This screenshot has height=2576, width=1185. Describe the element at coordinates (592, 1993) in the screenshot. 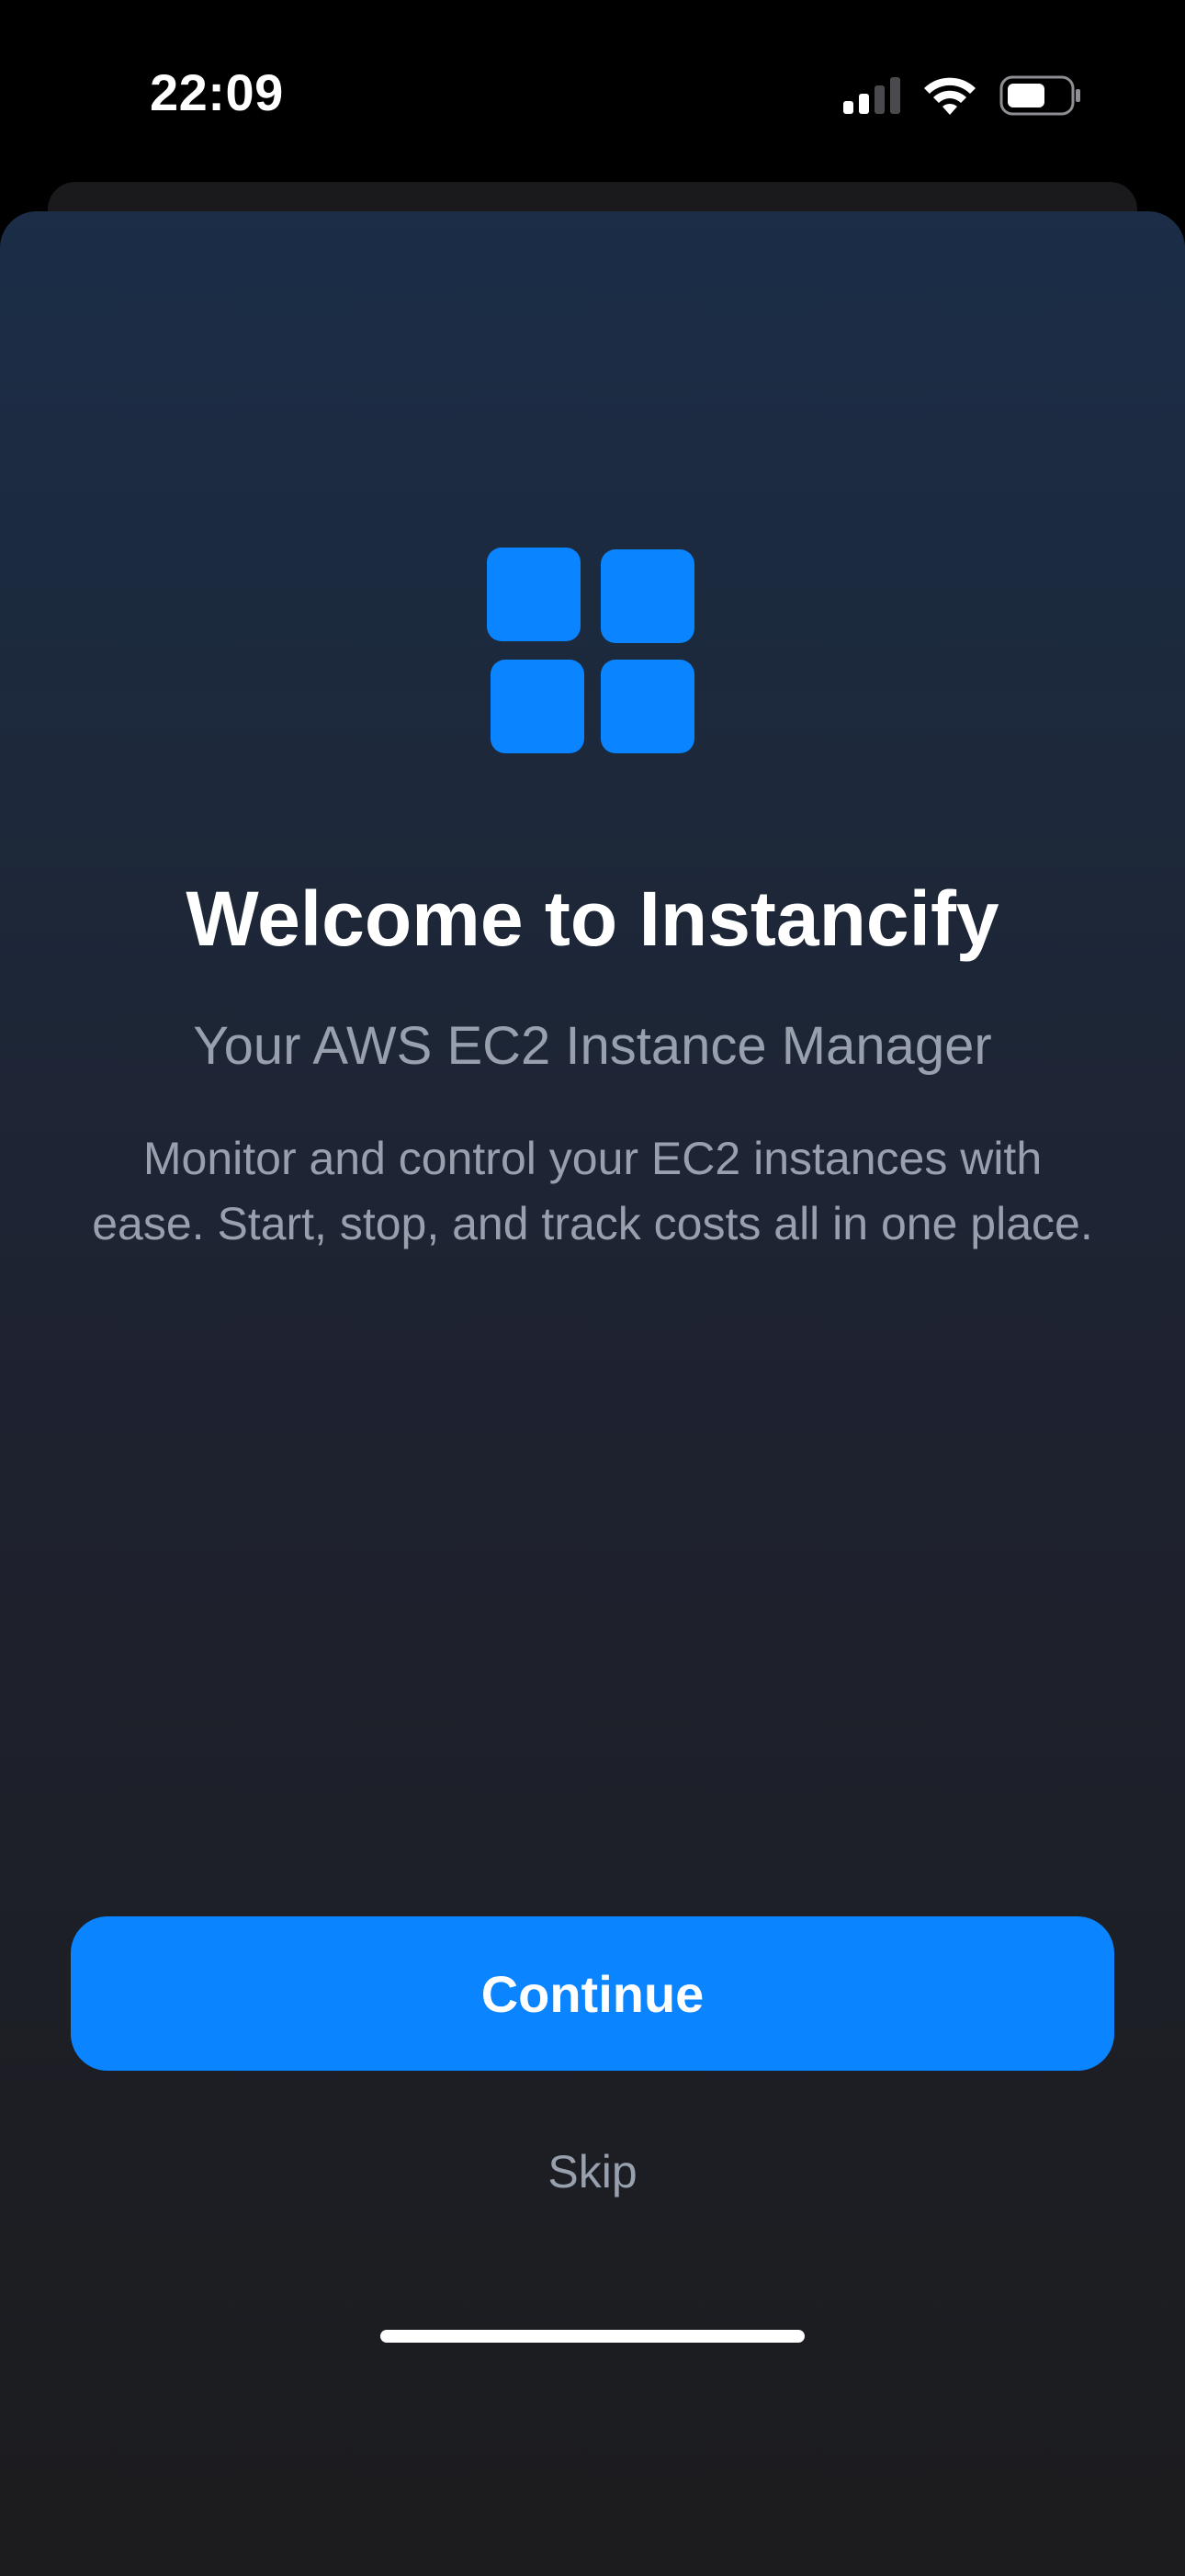

I see `continue-button: Continue` at that location.